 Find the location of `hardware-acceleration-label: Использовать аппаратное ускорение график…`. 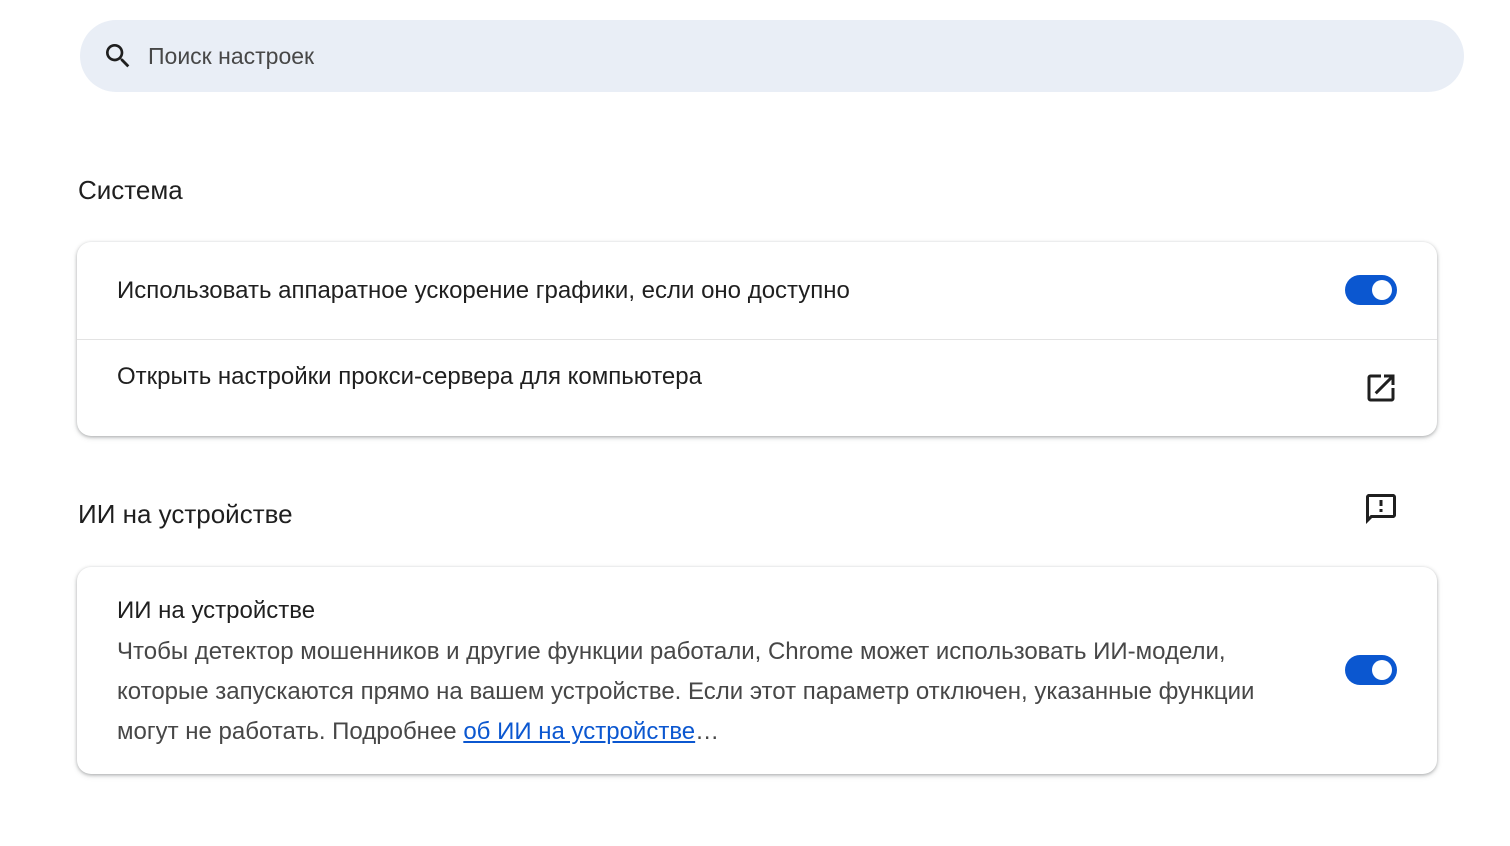

hardware-acceleration-label: Использовать аппаратное ускорение график… is located at coordinates (483, 290).